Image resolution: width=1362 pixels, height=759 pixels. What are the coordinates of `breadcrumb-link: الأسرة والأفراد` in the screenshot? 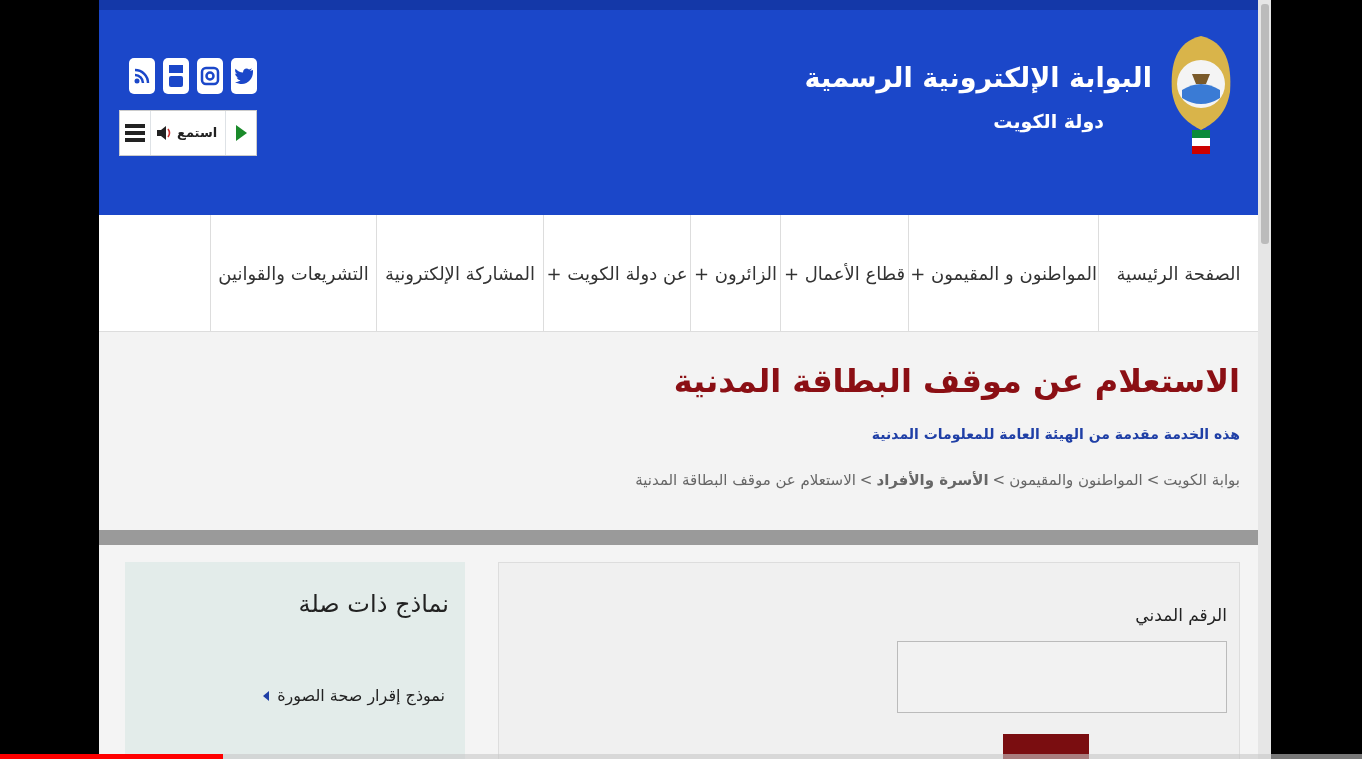 It's located at (932, 480).